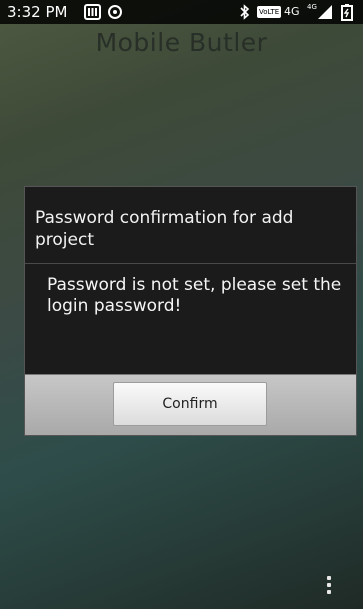 This screenshot has width=363, height=609. What do you see at coordinates (92, 12) in the screenshot?
I see `notification-icon` at bounding box center [92, 12].